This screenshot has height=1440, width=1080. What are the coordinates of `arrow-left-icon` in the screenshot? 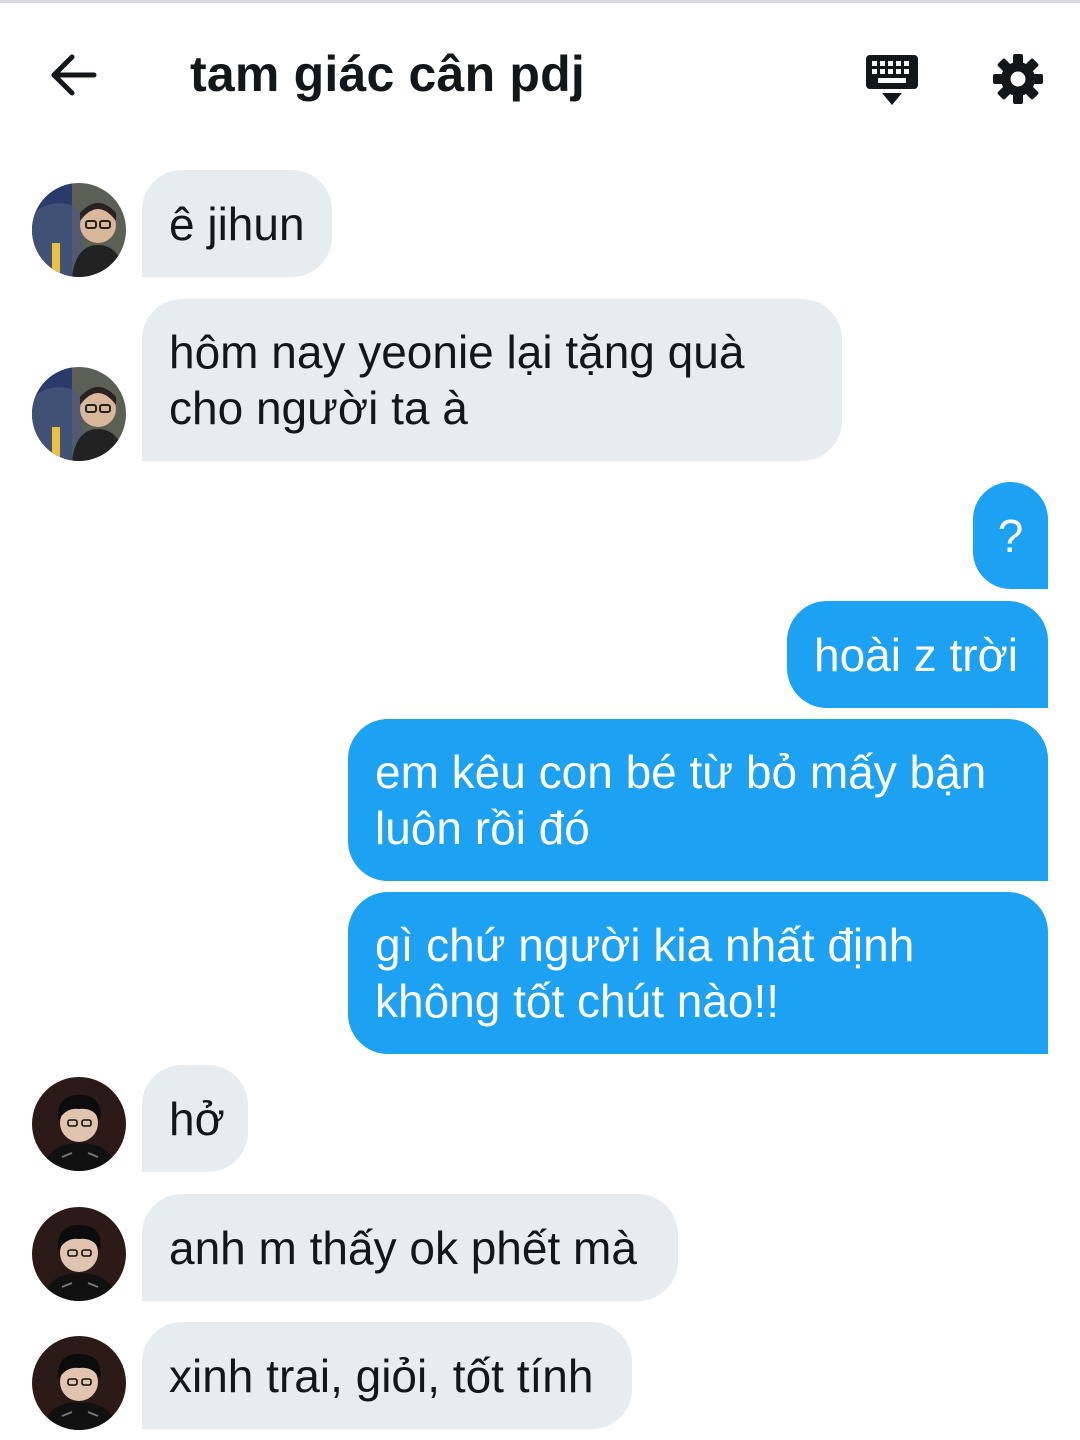 It's located at (74, 75).